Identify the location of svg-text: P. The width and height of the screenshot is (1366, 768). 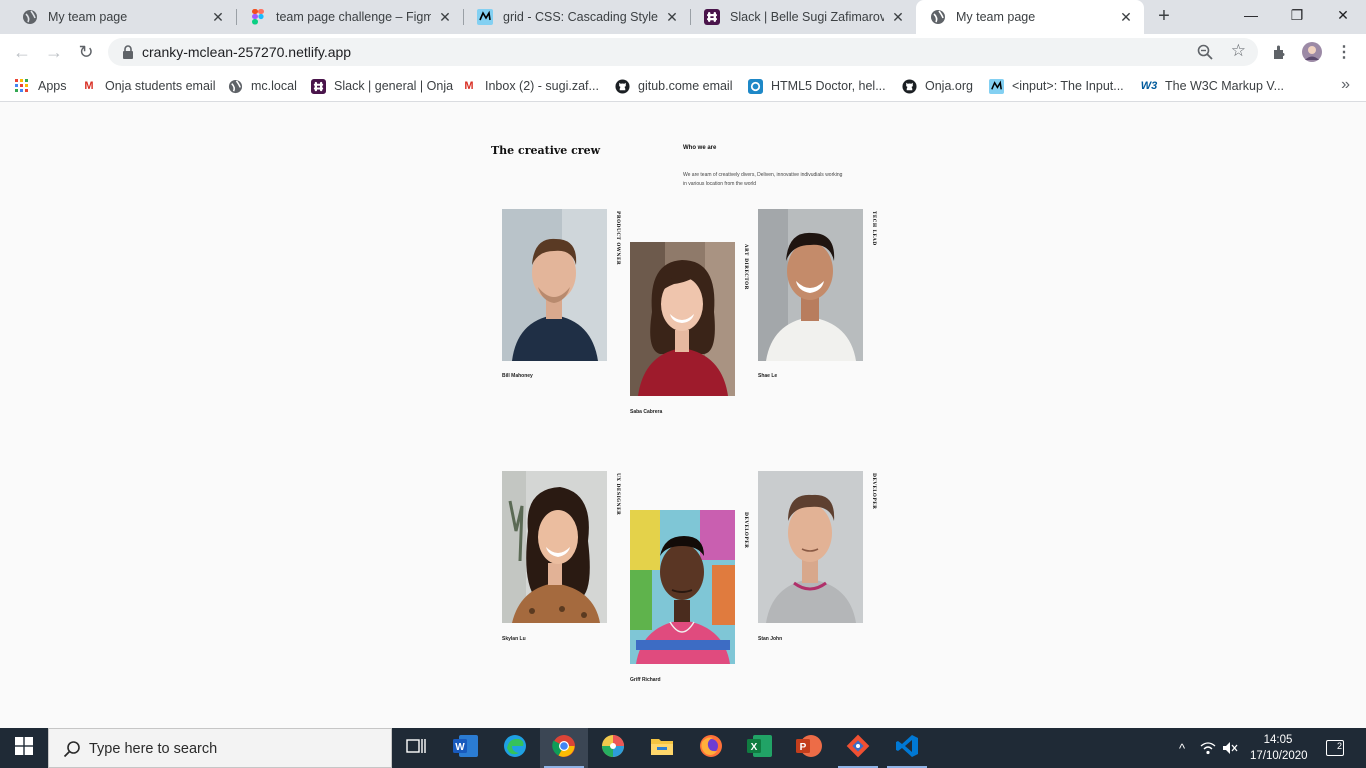
(803, 747).